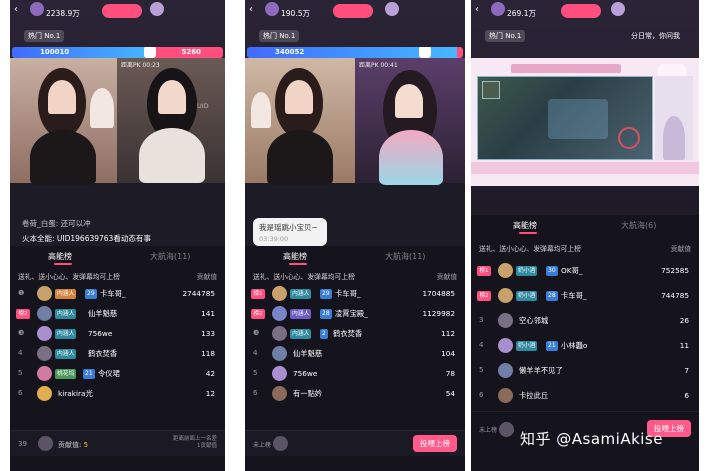 Image resolution: width=720 pixels, height=471 pixels. What do you see at coordinates (150, 52) in the screenshot?
I see `pk-vs-icon` at bounding box center [150, 52].